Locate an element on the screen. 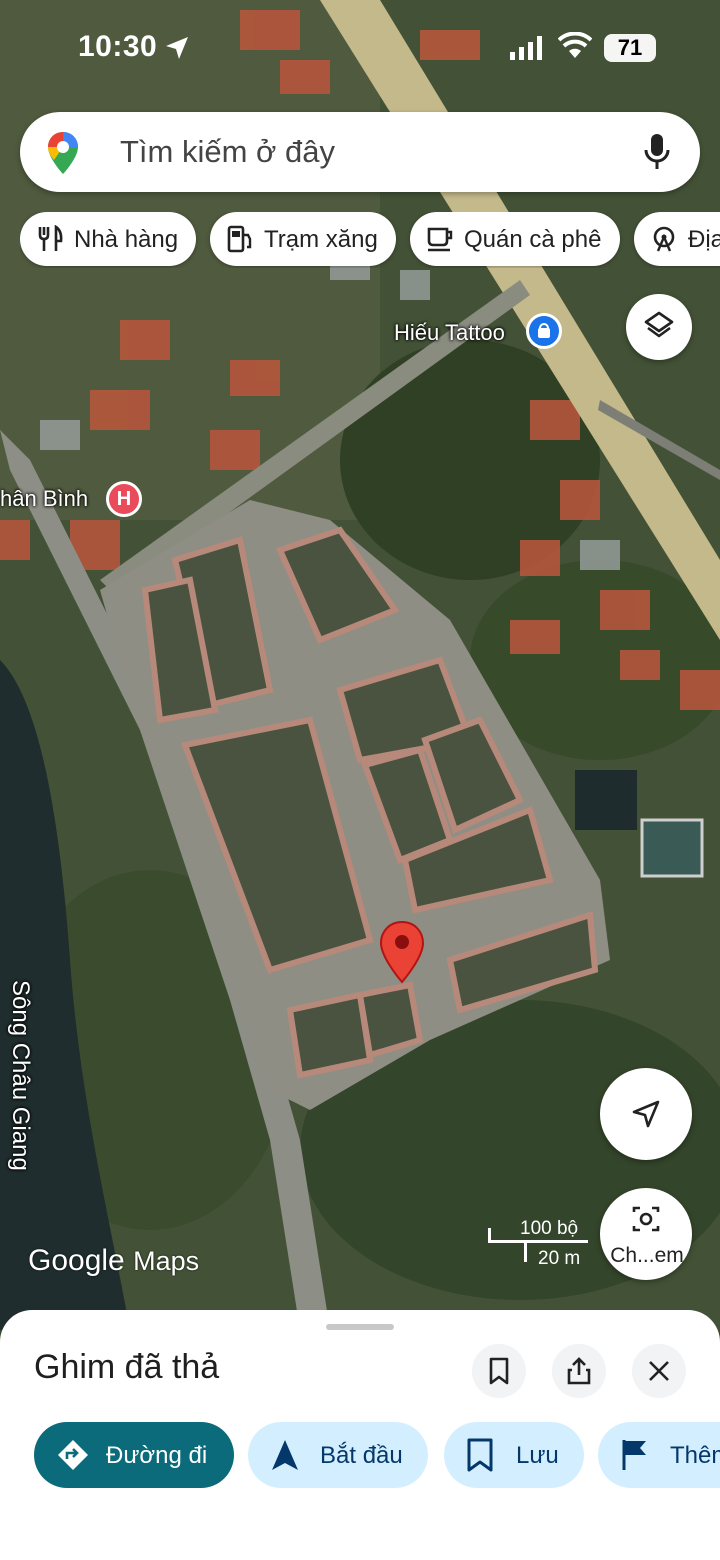 This screenshot has height=1560, width=720. search-bar: Tìm kiếm ở đây is located at coordinates (360, 152).